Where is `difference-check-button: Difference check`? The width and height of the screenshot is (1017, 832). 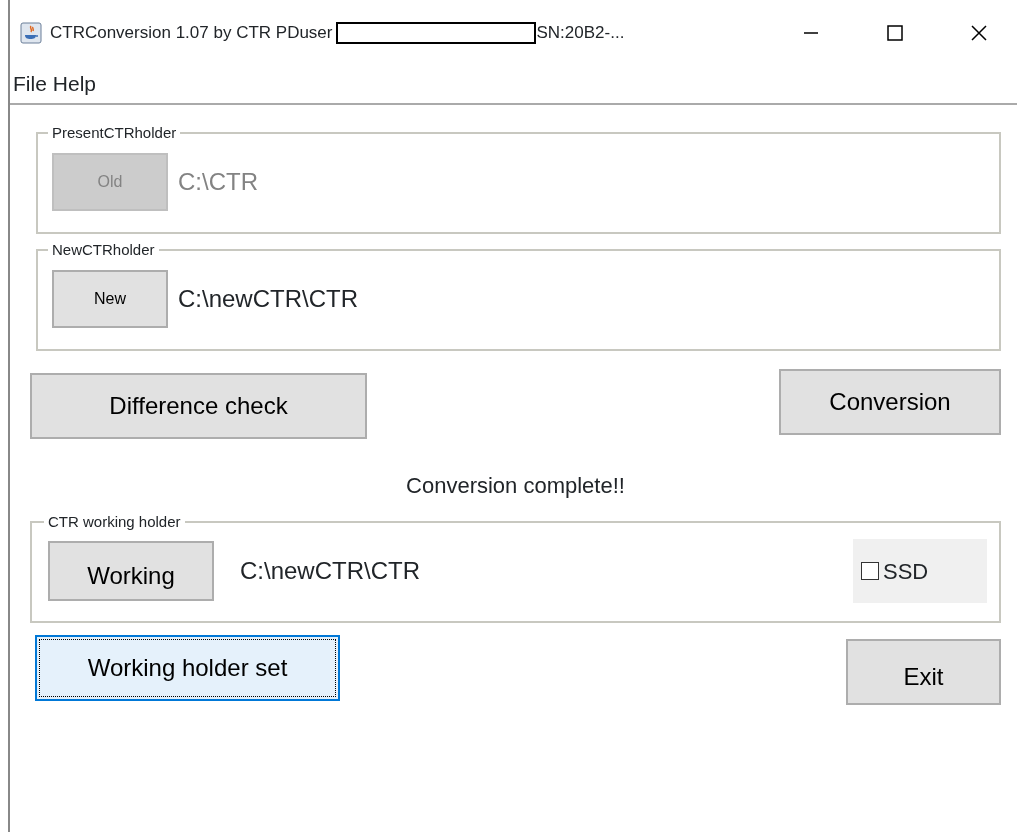
difference-check-button: Difference check is located at coordinates (198, 406).